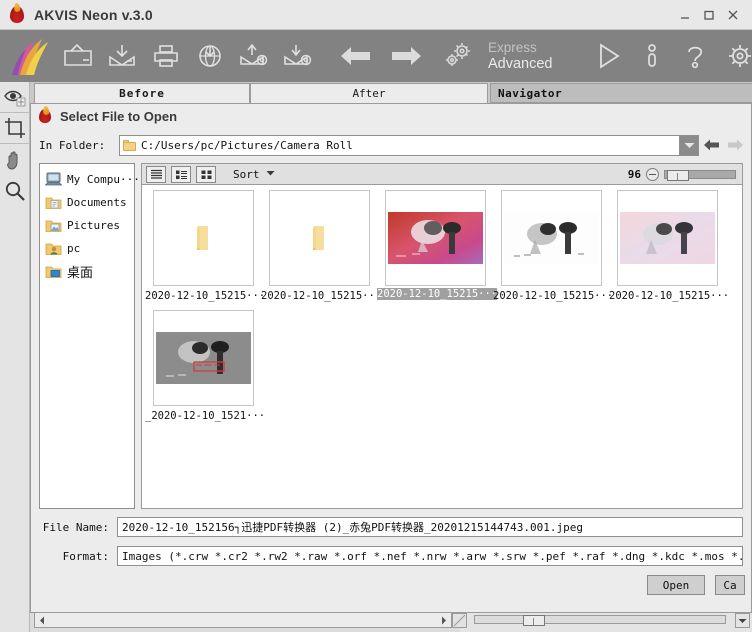  Describe the element at coordinates (735, 56) in the screenshot. I see `settings-gear-icon` at that location.